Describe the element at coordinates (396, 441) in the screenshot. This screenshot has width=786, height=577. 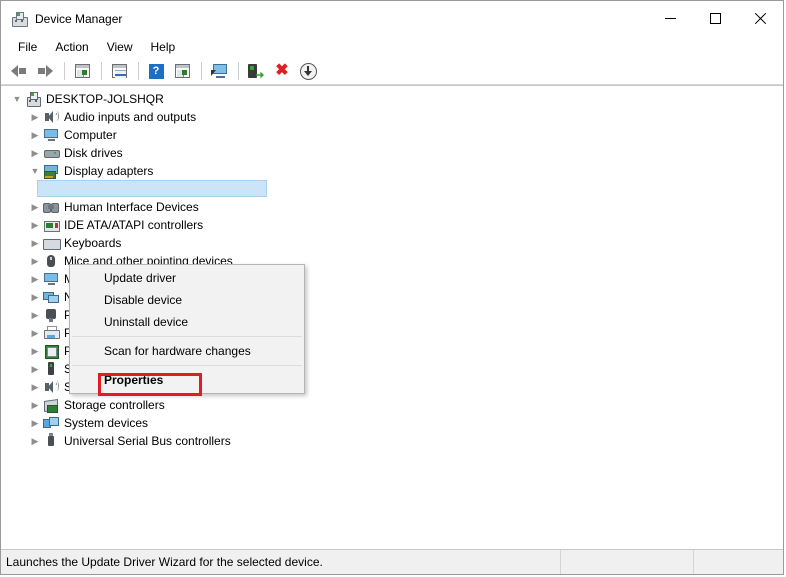
I see `tree-item-universal-serial-bus-controllers: ▶ Universal Serial Bus controllers` at that location.